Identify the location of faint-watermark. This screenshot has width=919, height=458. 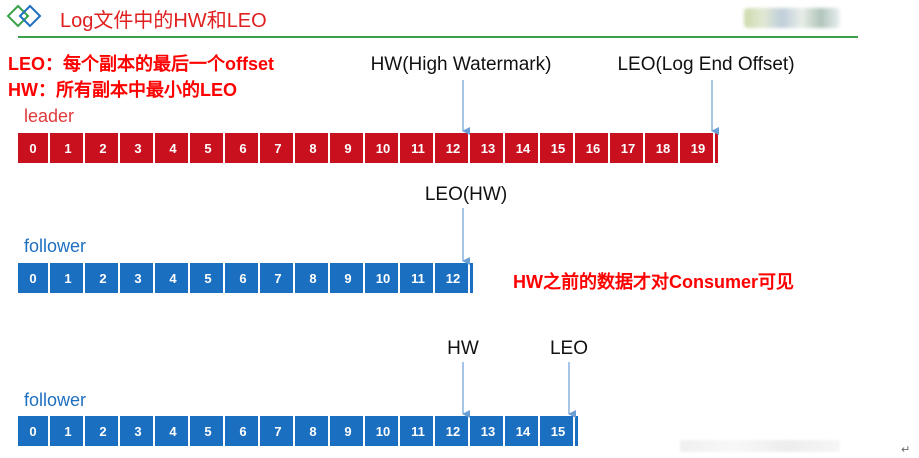
(760, 446).